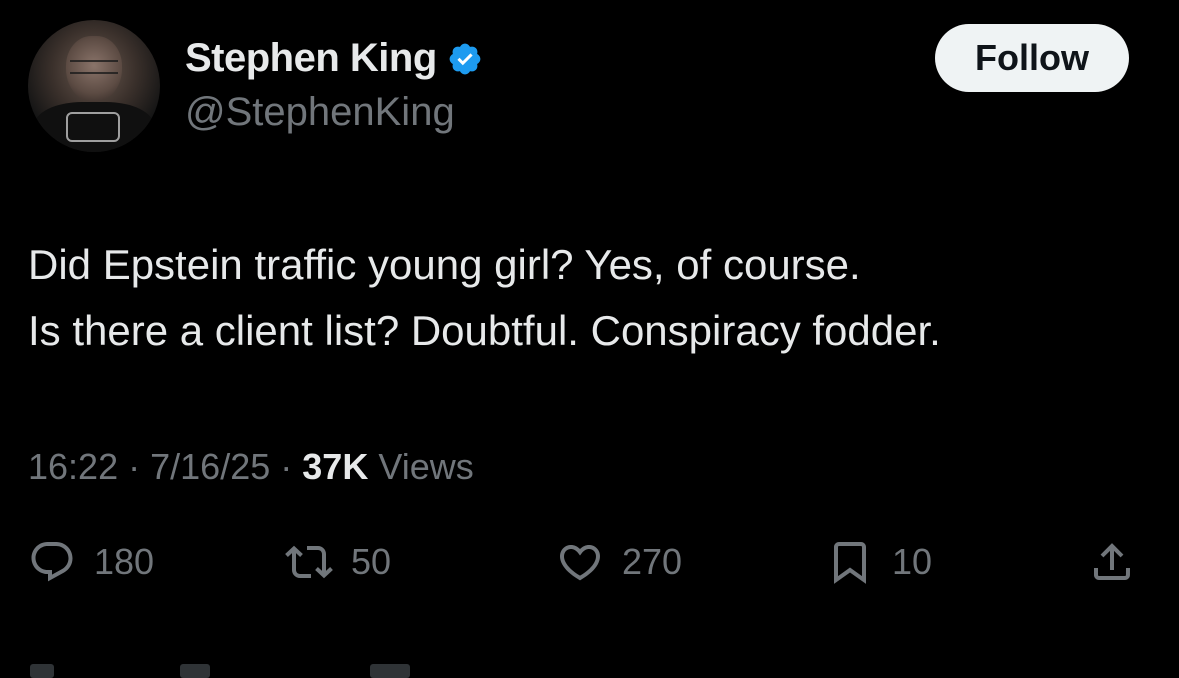 Image resolution: width=1179 pixels, height=678 pixels. I want to click on author-name-row: Stephen King, so click(334, 58).